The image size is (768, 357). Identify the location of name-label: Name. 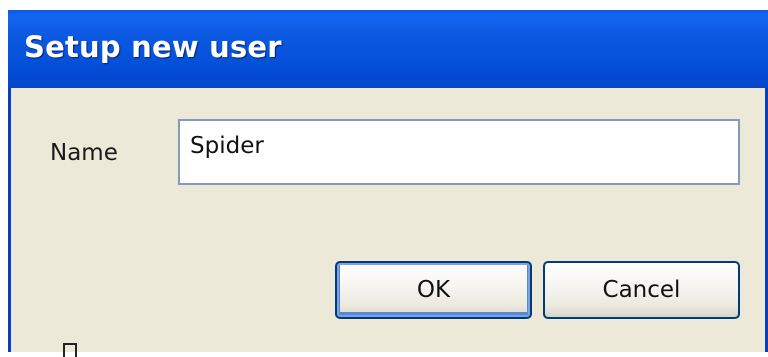
(84, 153).